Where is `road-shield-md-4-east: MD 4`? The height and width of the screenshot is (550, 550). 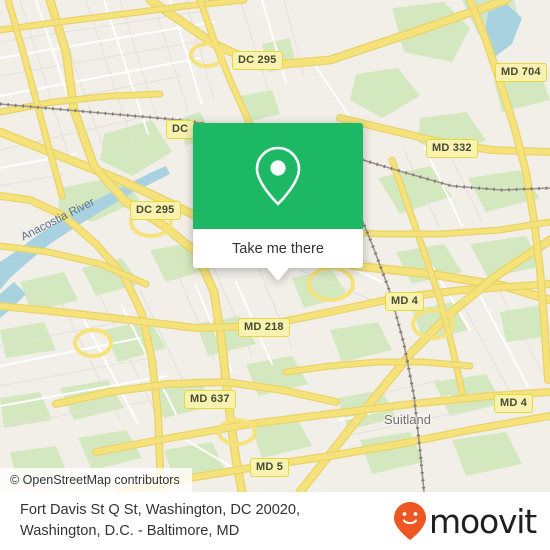 road-shield-md-4-east: MD 4 is located at coordinates (514, 403).